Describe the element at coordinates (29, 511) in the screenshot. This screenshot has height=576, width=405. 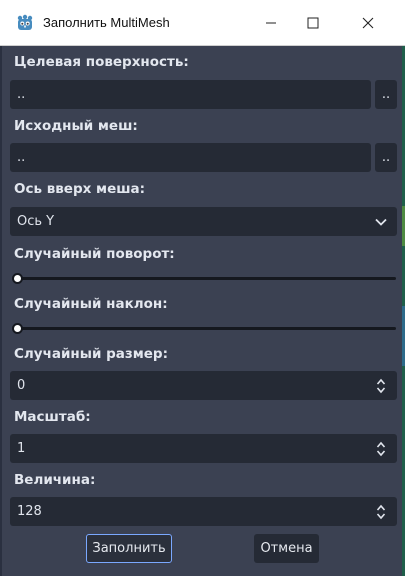
I see `amount-value: 128` at that location.